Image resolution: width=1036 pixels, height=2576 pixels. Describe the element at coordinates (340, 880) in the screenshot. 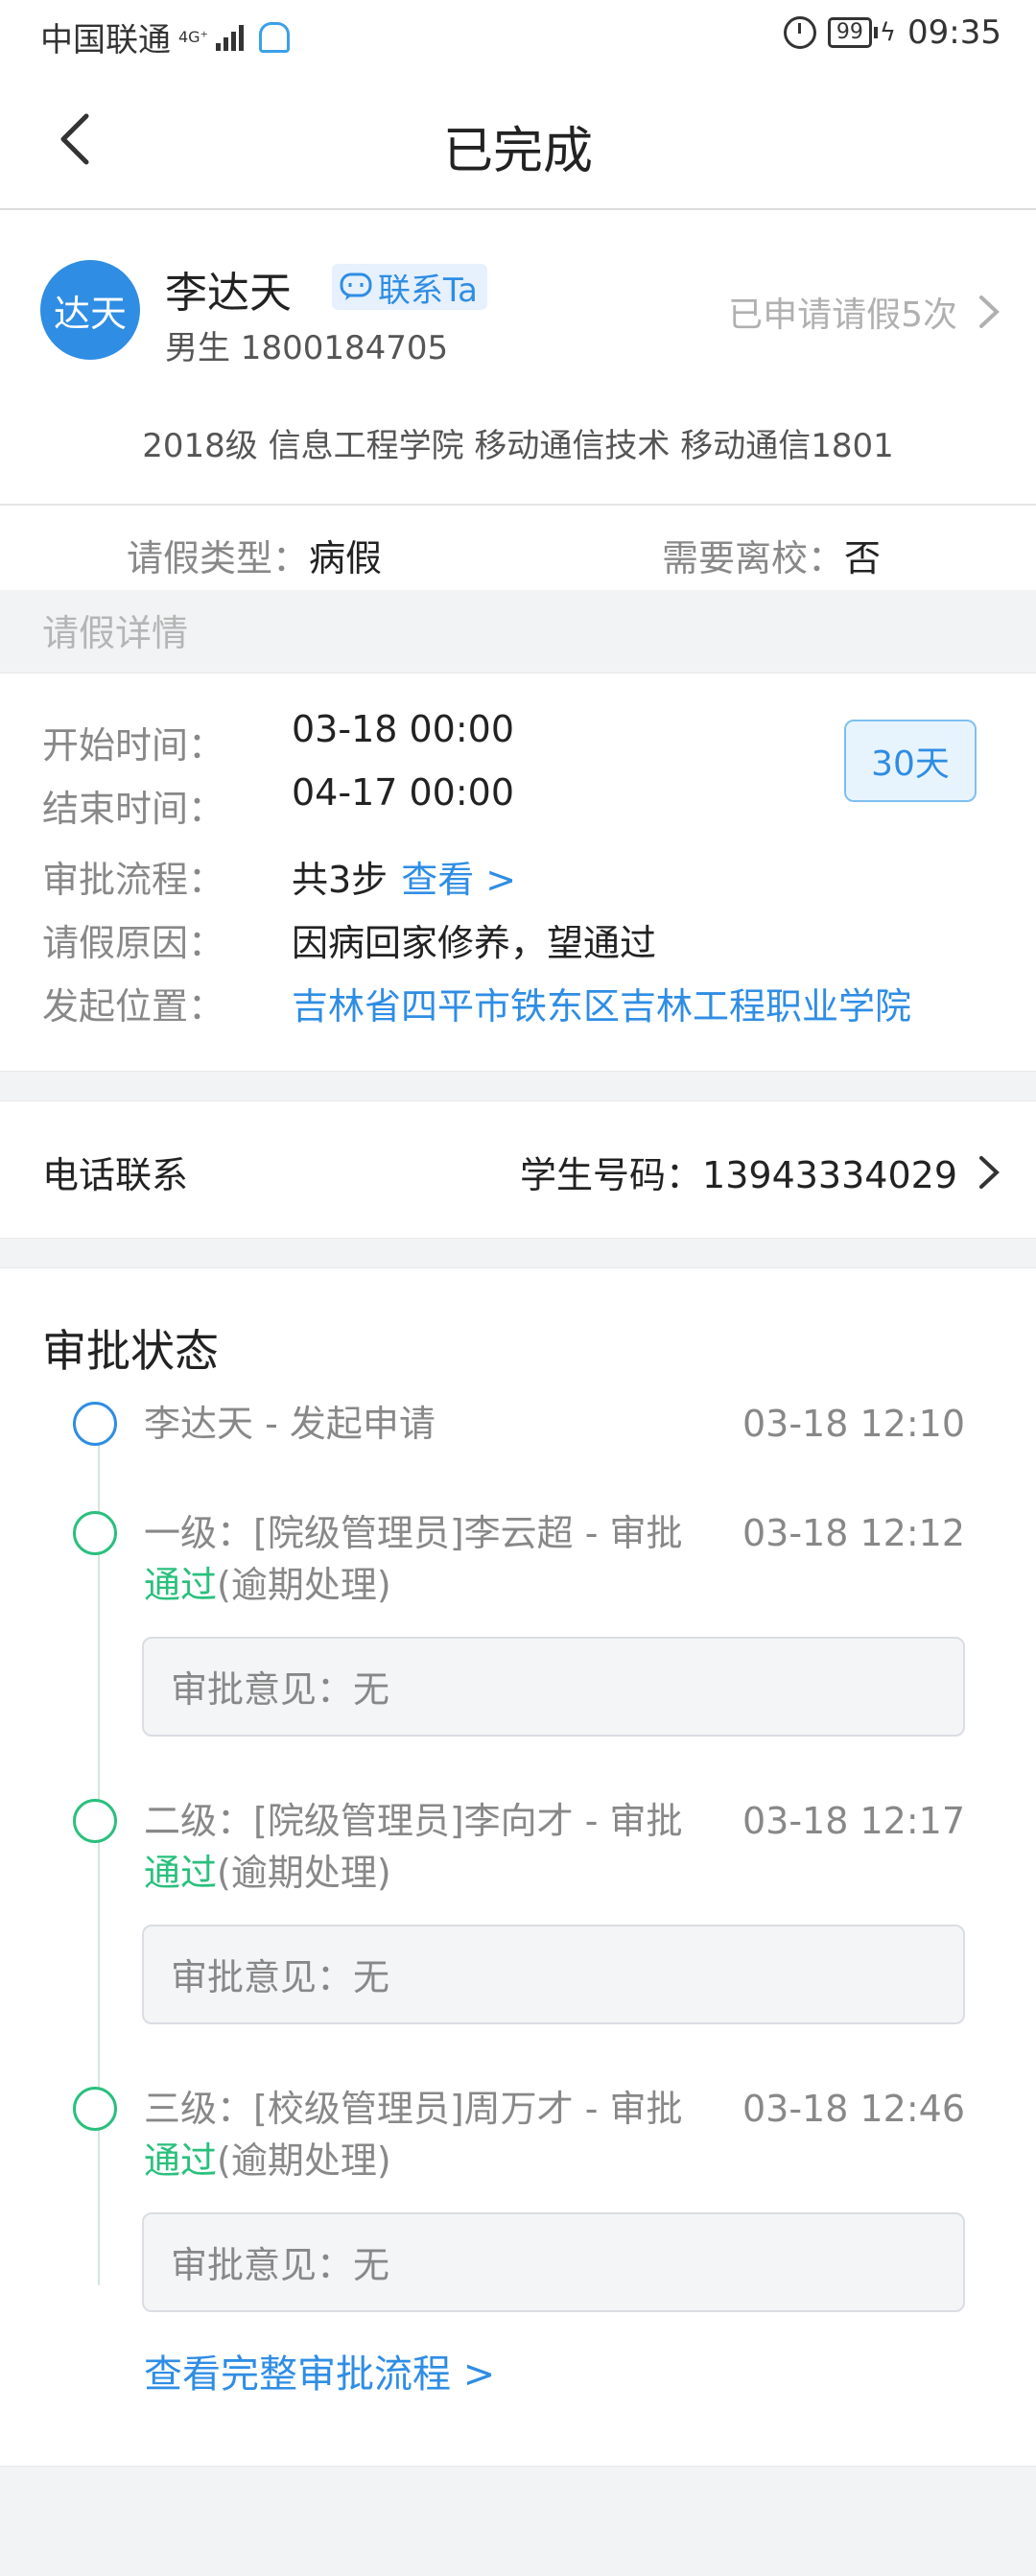

I see `approval-flow-value: 共3步` at that location.